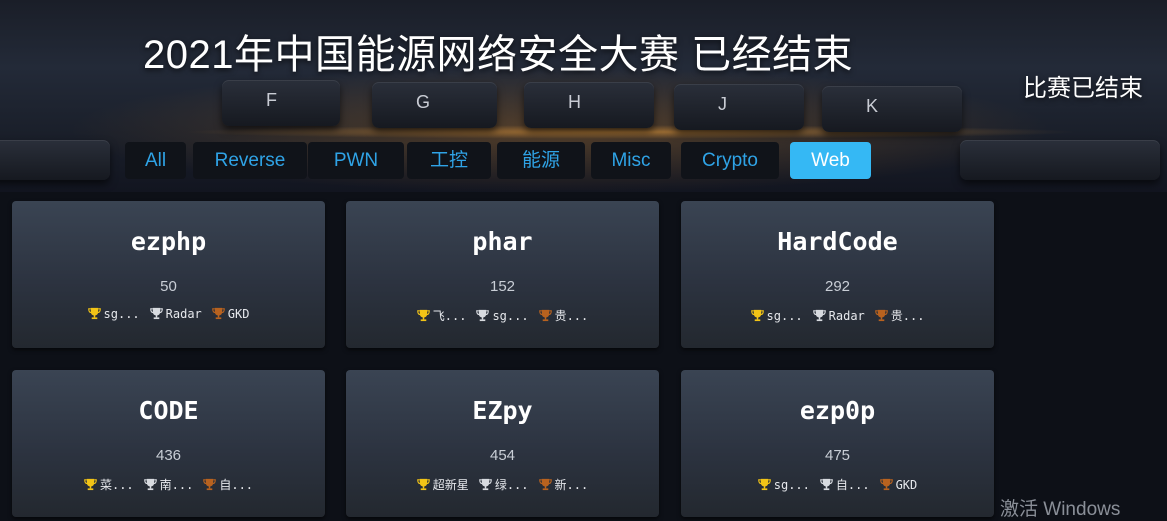 The width and height of the screenshot is (1167, 521). What do you see at coordinates (830, 160) in the screenshot?
I see `tab-web: Web` at bounding box center [830, 160].